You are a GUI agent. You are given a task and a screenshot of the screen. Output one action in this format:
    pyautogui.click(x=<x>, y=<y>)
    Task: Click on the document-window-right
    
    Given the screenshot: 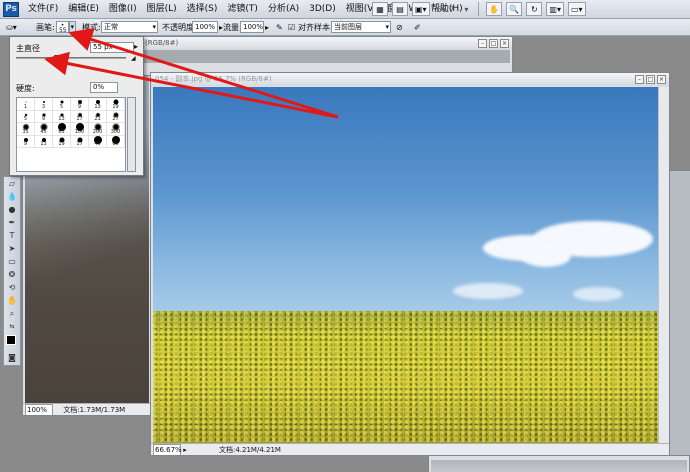 What is the action you would take?
    pyautogui.click(x=679, y=320)
    